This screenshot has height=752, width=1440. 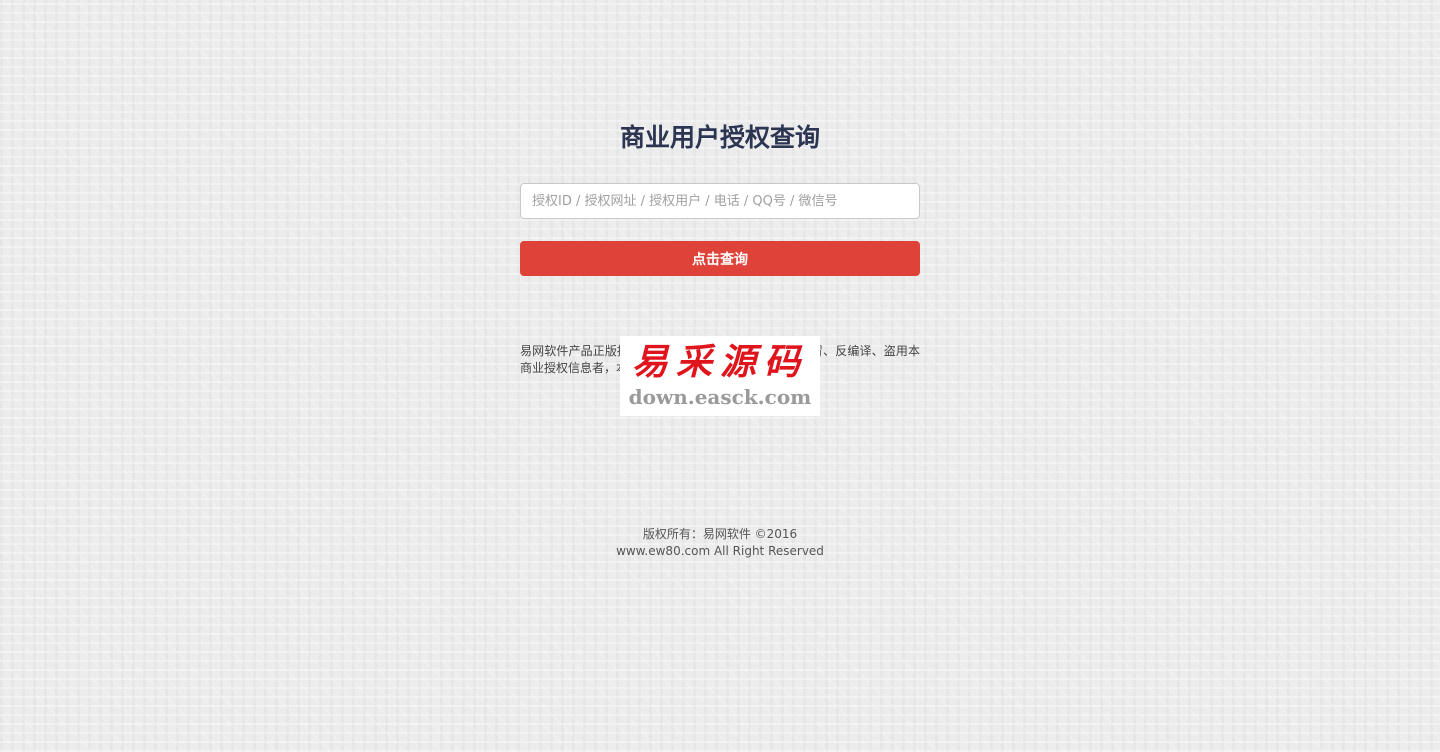 What do you see at coordinates (719, 137) in the screenshot?
I see `page-title: 商业用户授权查询` at bounding box center [719, 137].